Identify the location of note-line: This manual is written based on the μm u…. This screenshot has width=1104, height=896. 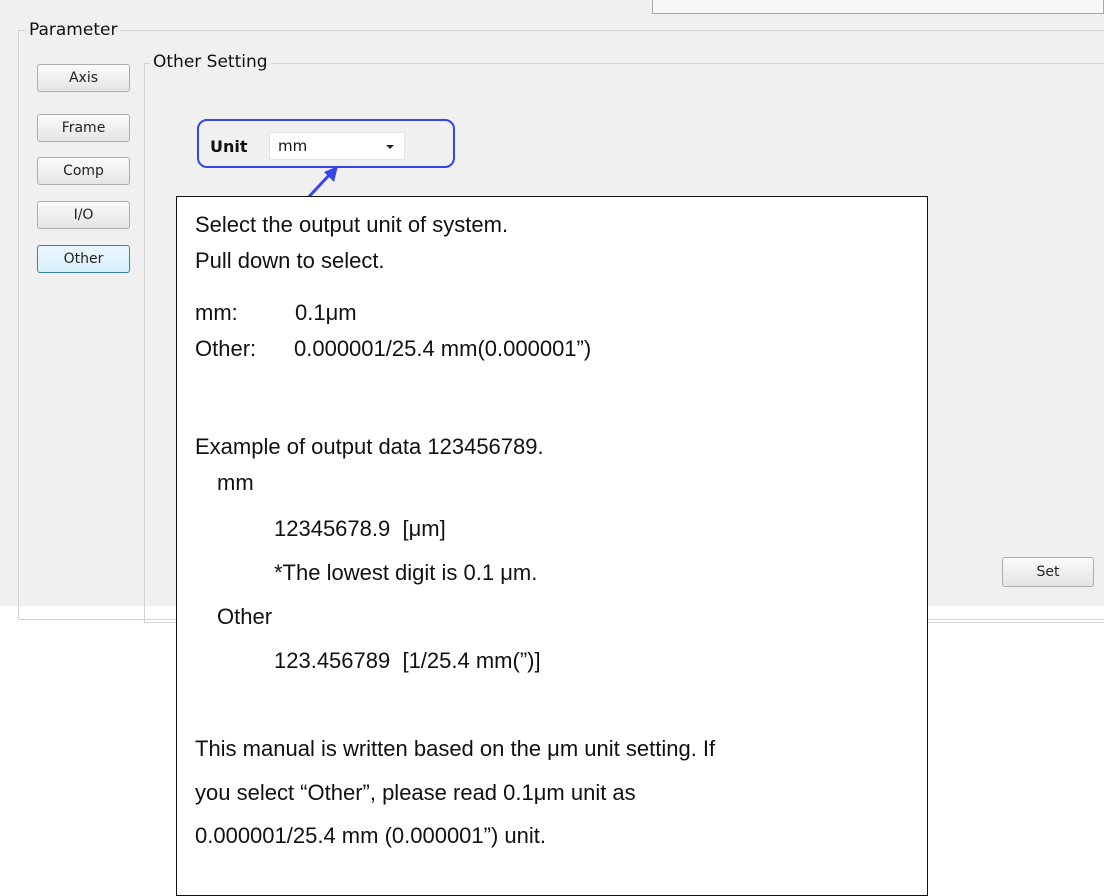
(455, 748).